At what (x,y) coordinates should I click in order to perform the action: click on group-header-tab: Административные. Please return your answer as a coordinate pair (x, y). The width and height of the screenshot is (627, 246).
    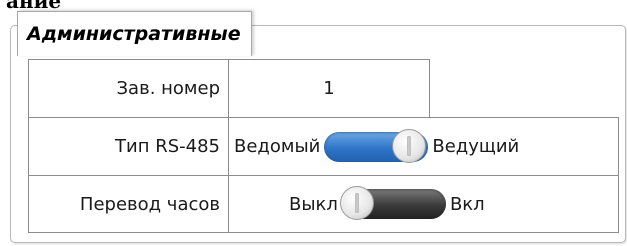
    Looking at the image, I should click on (134, 33).